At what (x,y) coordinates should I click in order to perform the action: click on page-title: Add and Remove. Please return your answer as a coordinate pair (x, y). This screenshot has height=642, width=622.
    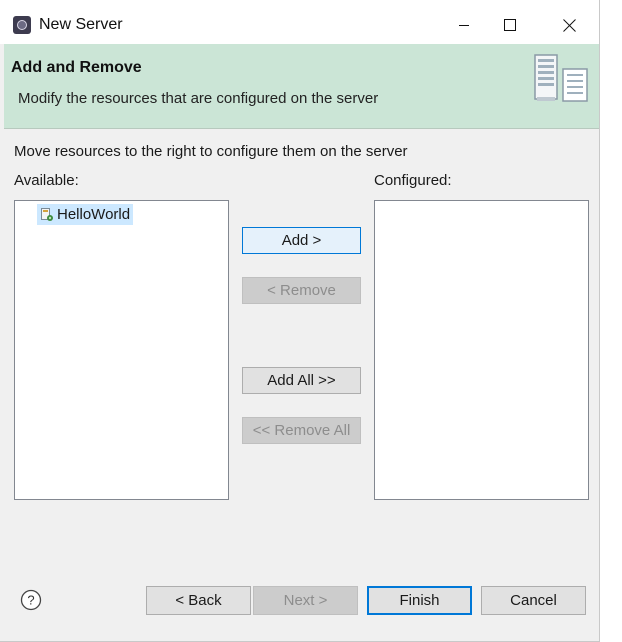
    Looking at the image, I should click on (76, 67).